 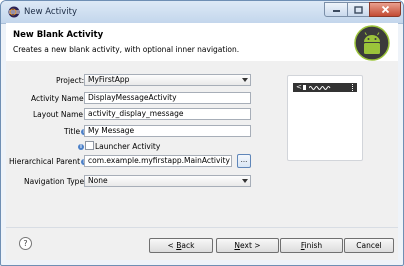 I want to click on navigation-type-label: Navigation Typei, so click(x=58, y=181).